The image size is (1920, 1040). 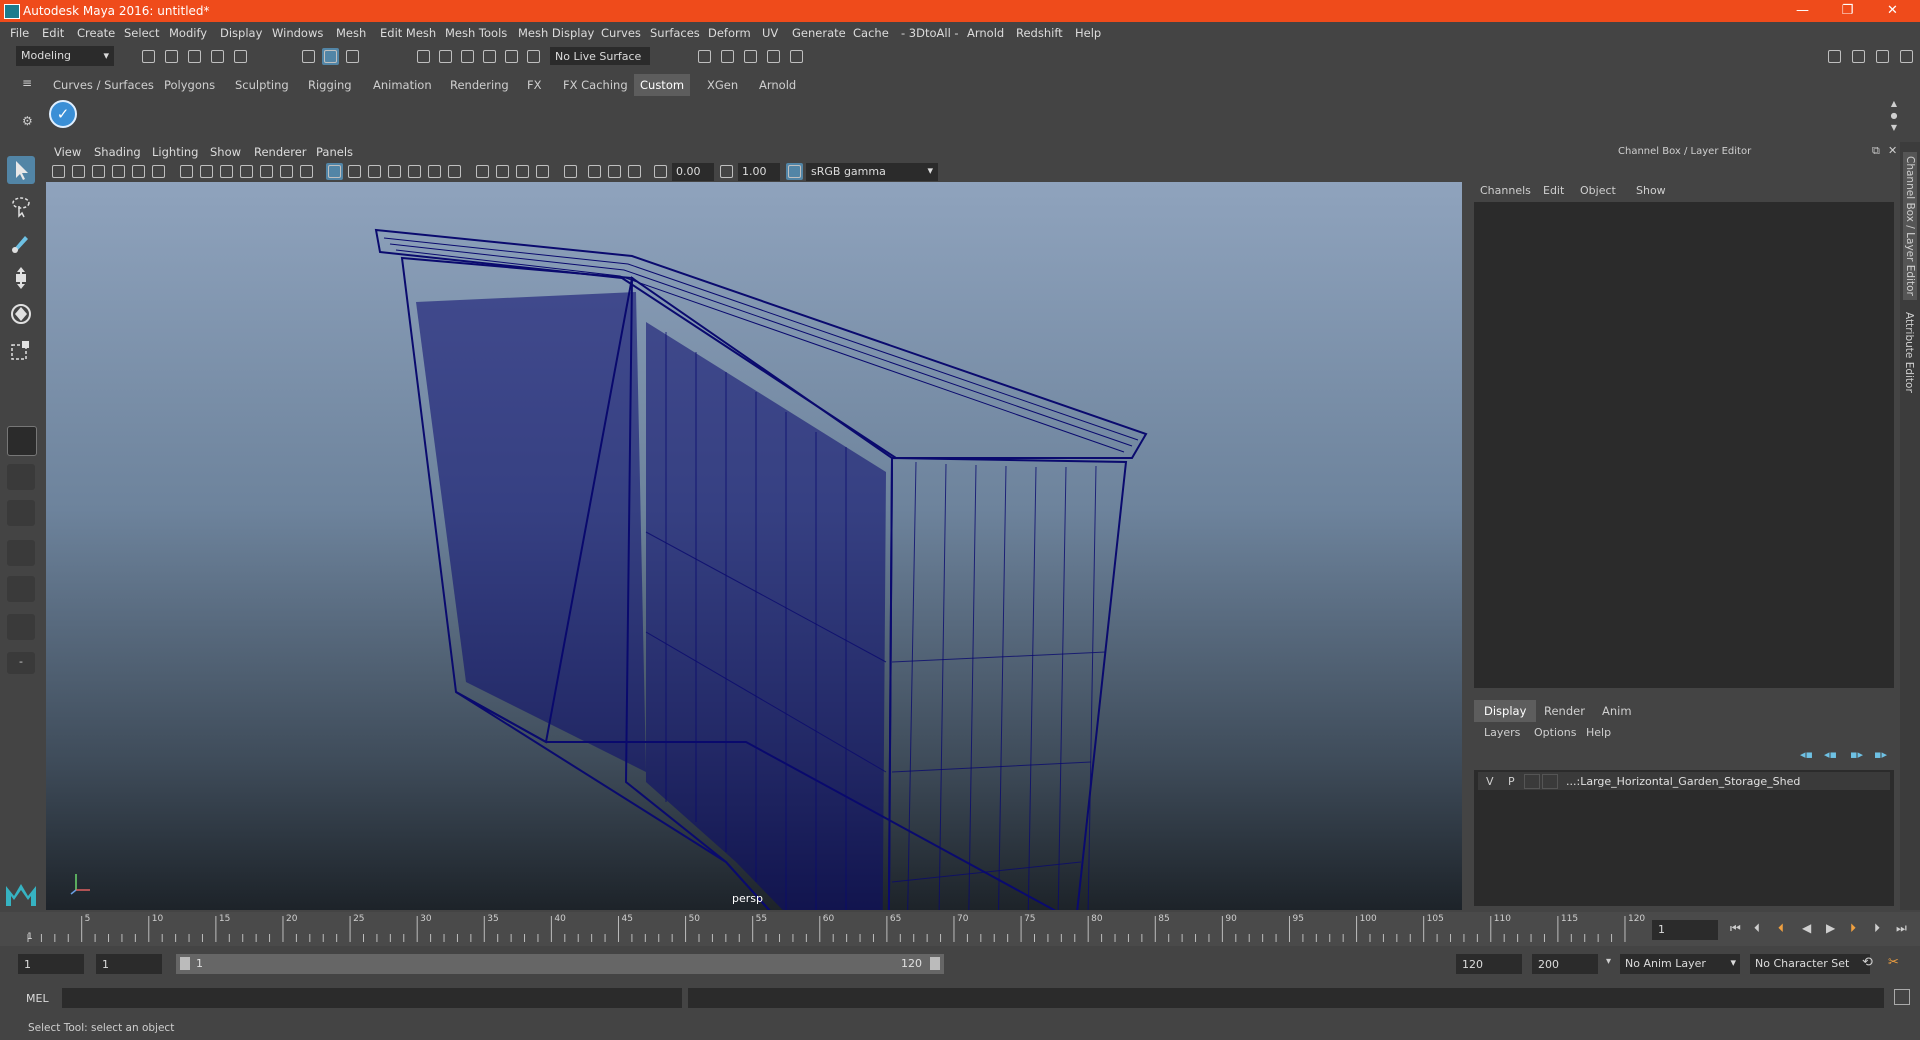 What do you see at coordinates (138, 171) in the screenshot?
I see `two-d-pan-zoom-icon` at bounding box center [138, 171].